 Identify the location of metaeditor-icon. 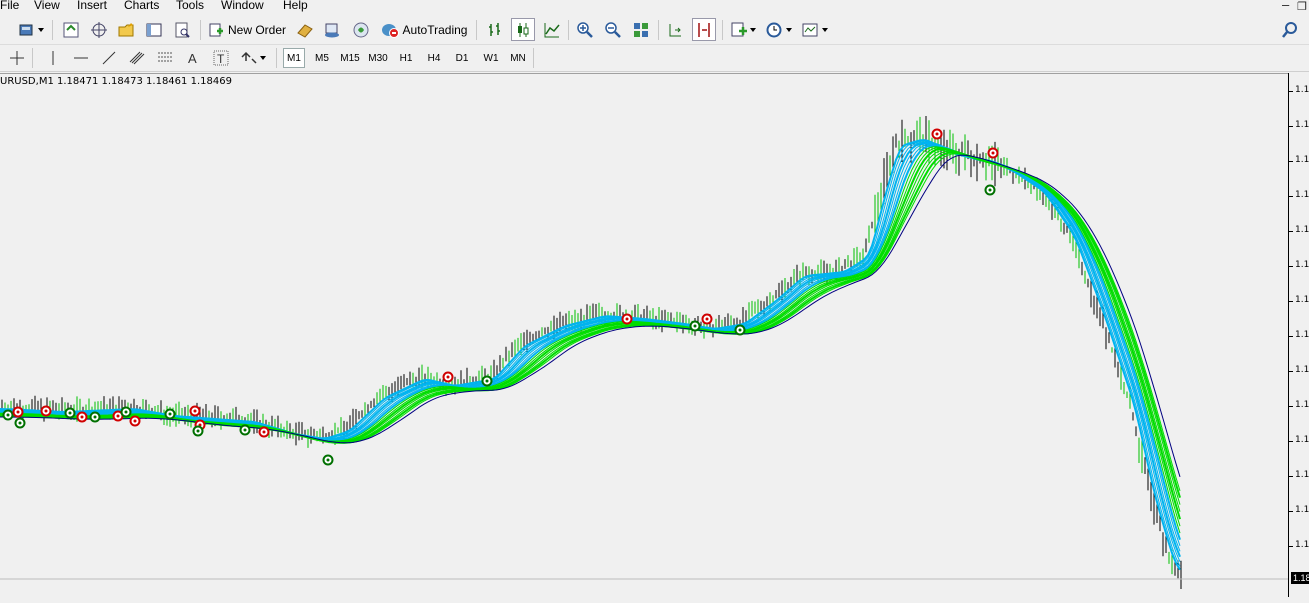
(361, 30).